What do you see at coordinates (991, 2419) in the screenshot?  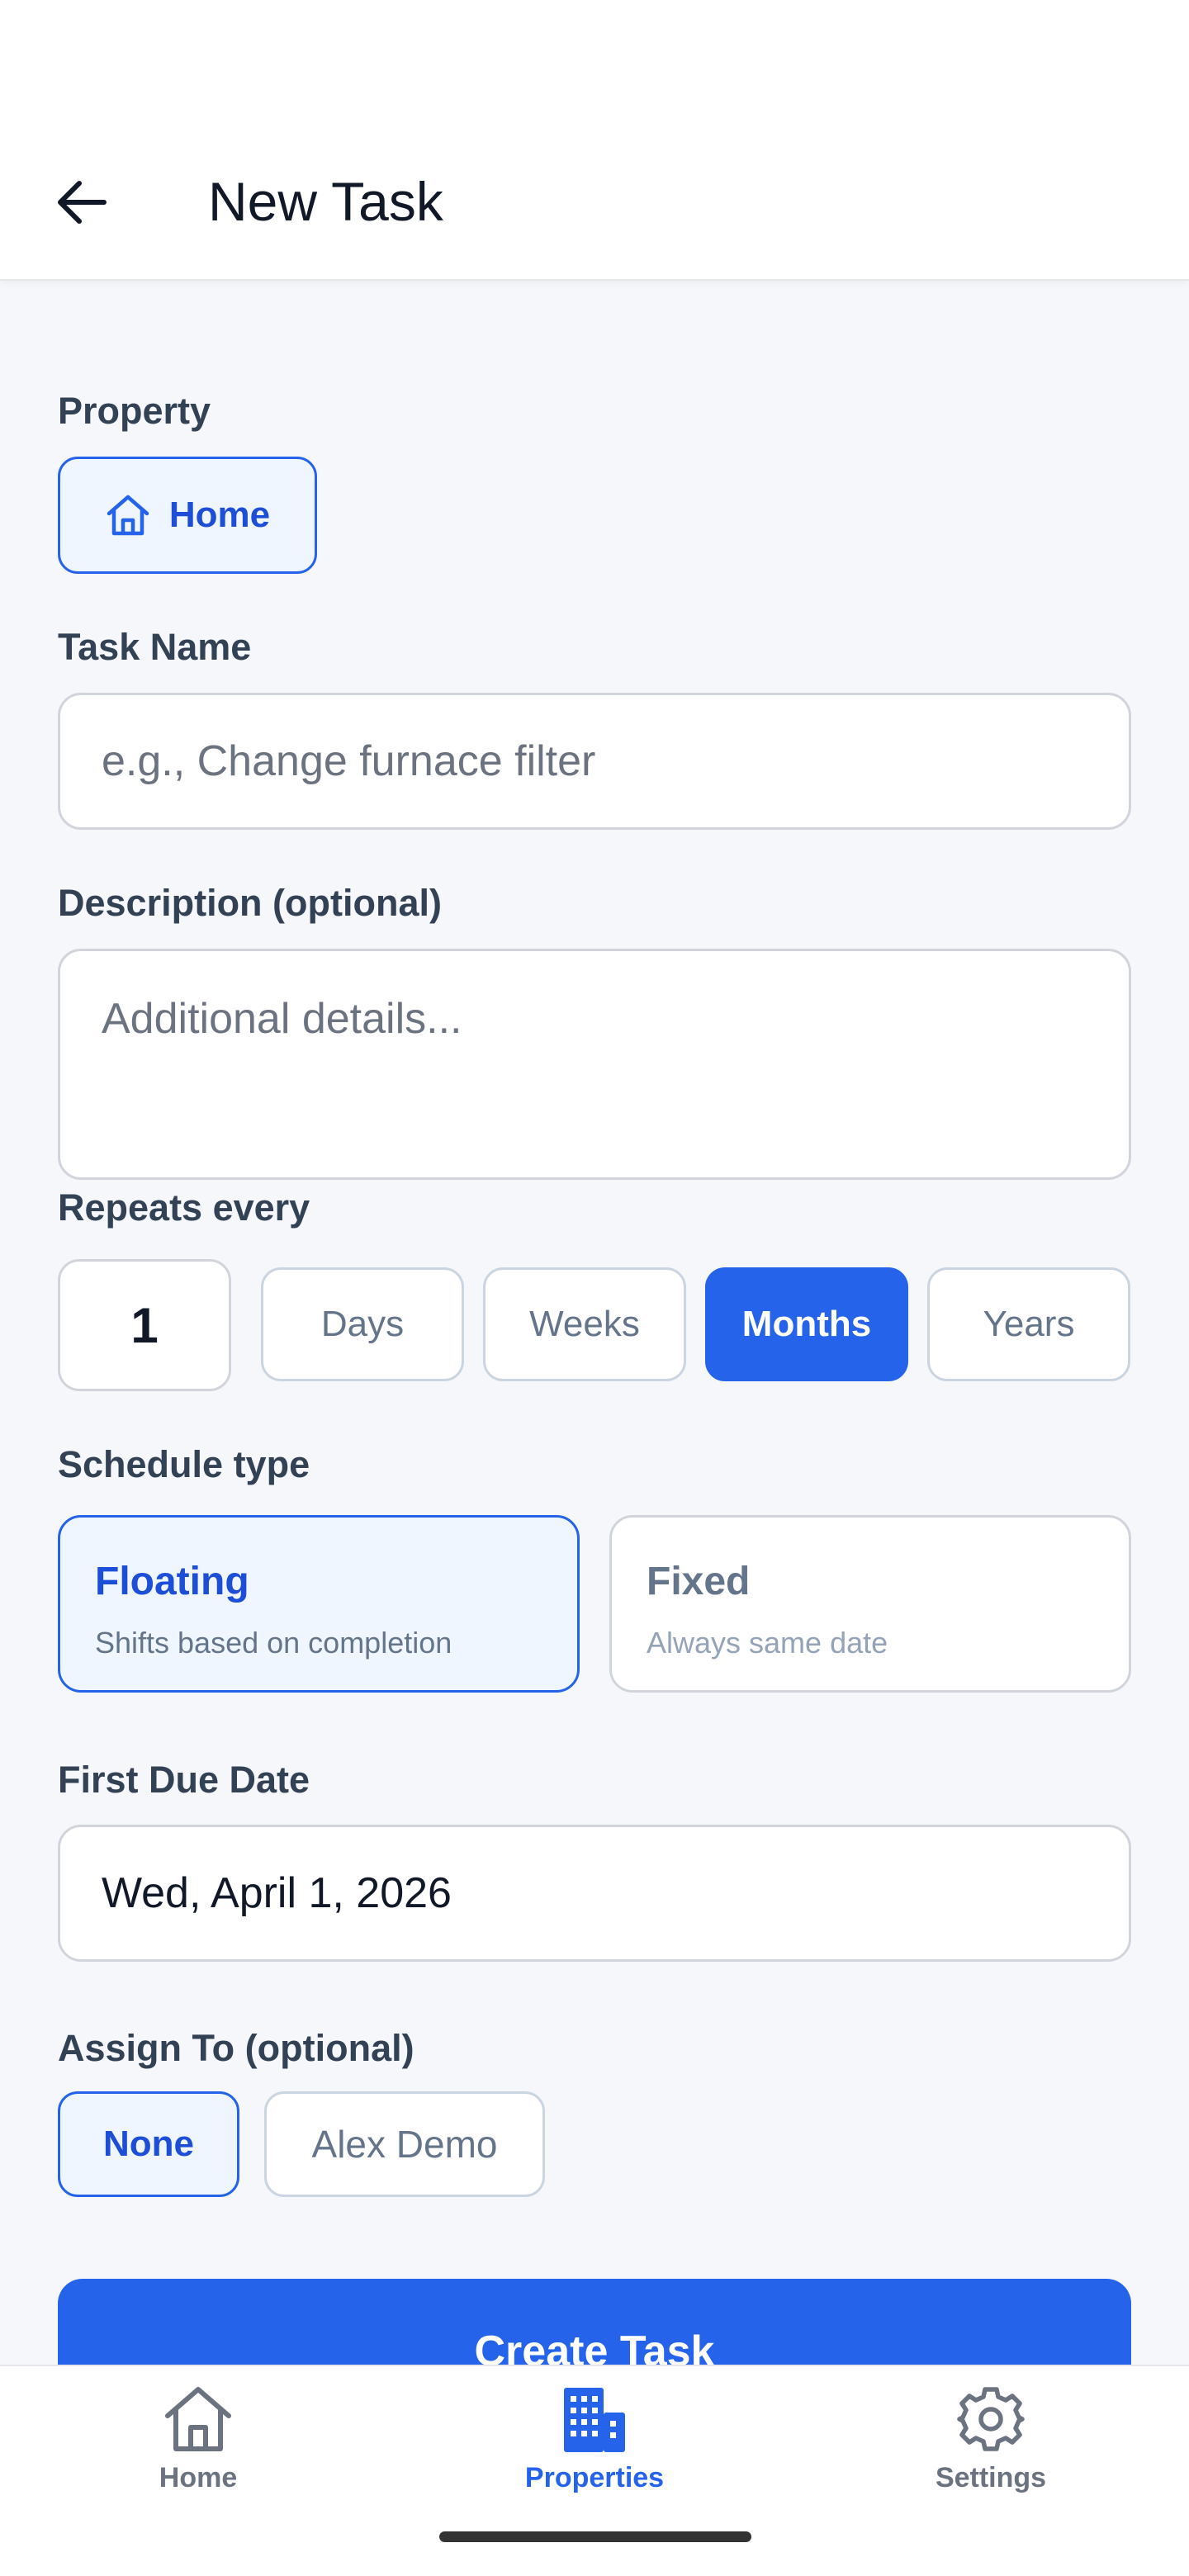 I see `gear-icon` at bounding box center [991, 2419].